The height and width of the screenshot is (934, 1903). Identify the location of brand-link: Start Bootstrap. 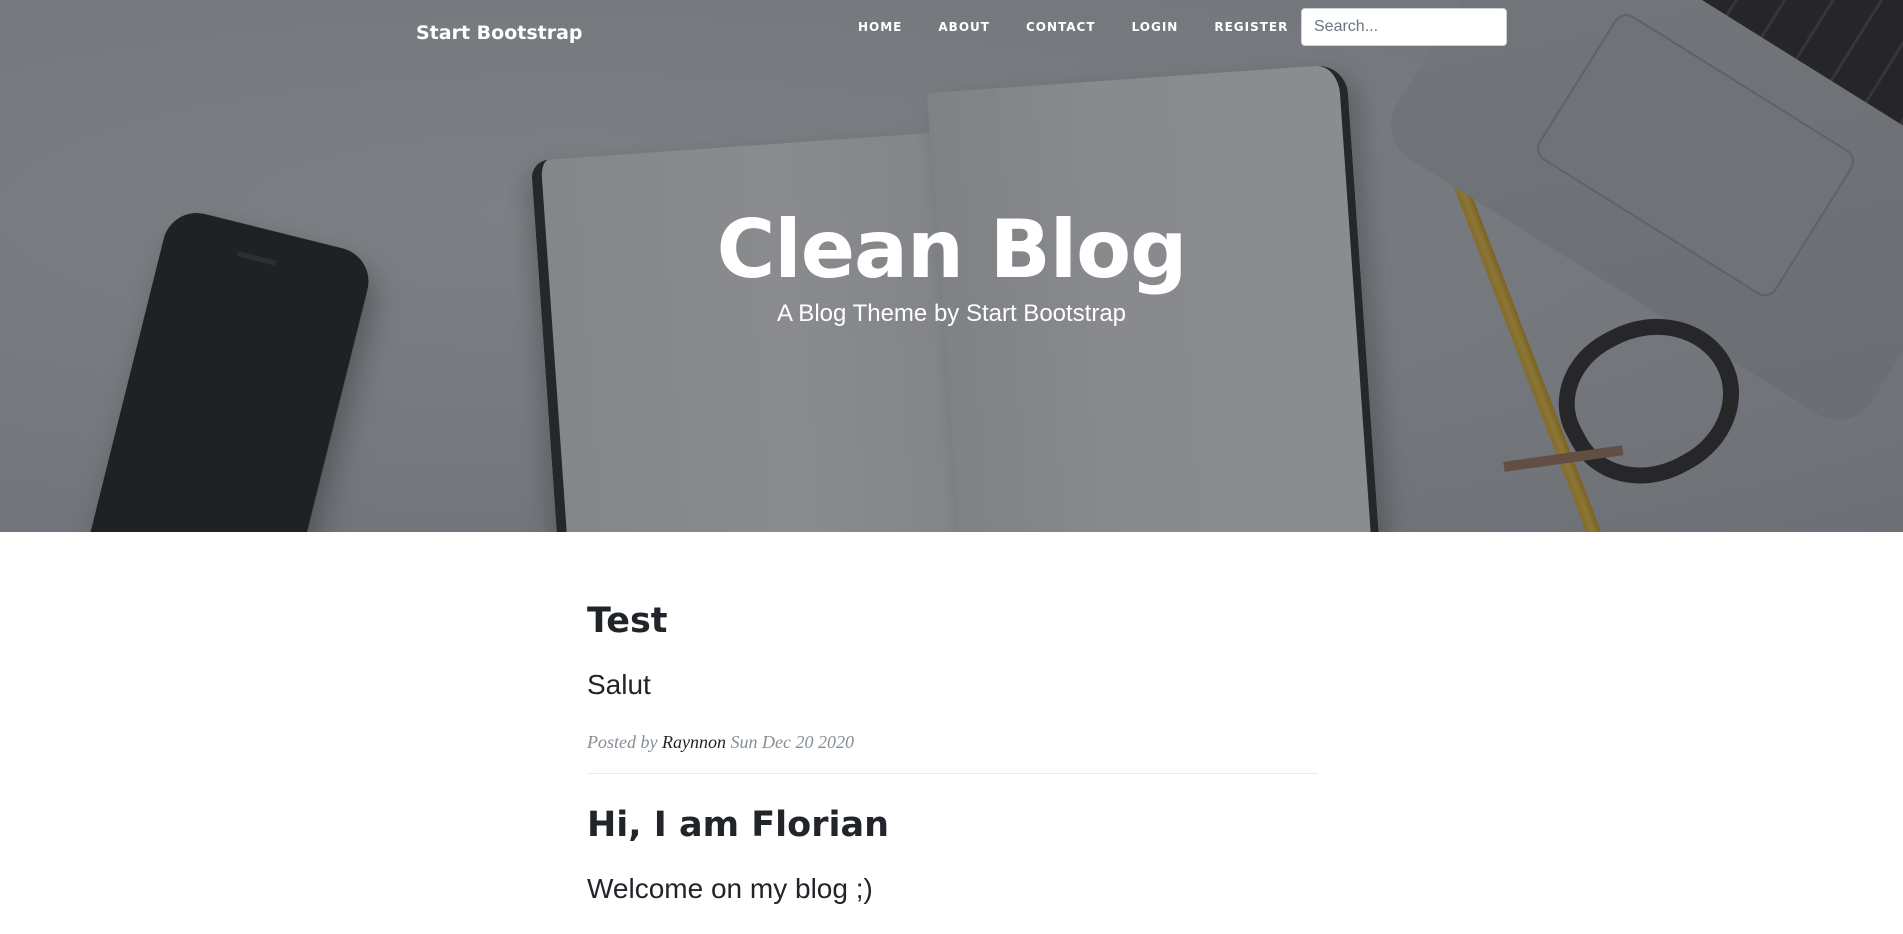
(499, 33).